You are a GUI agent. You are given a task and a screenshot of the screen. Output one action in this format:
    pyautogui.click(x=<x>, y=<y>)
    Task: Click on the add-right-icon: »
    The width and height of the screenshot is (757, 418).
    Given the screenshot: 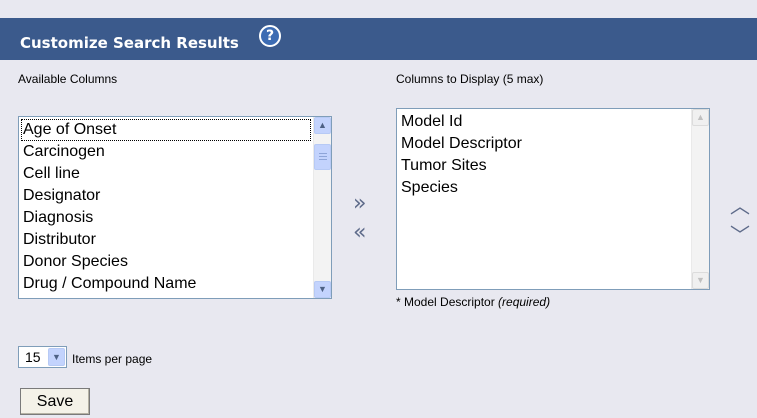 What is the action you would take?
    pyautogui.click(x=359, y=204)
    